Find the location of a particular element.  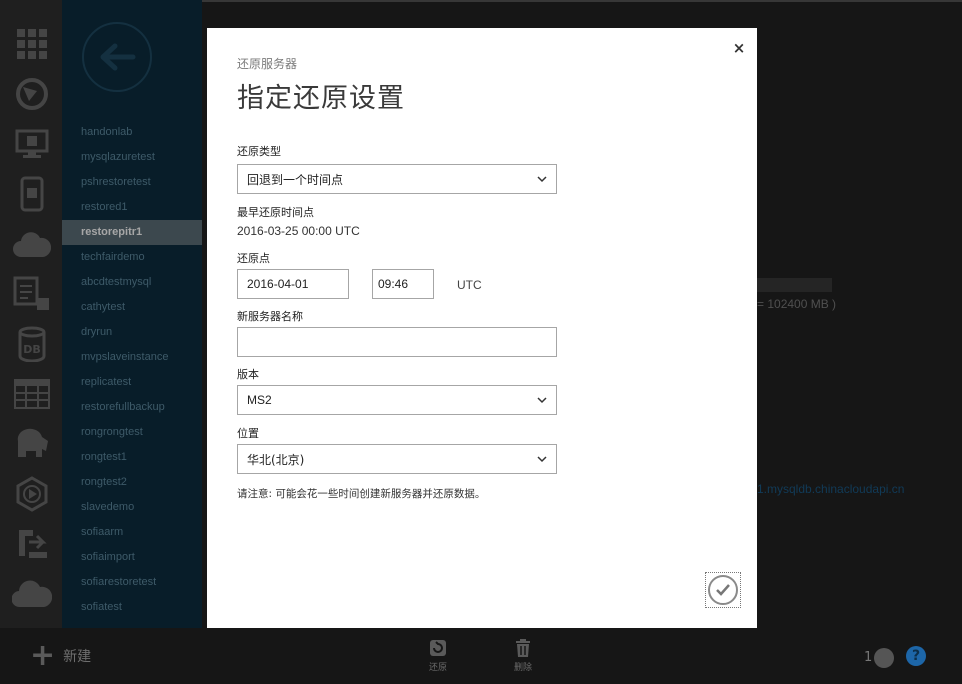

earliest-restore-label: 最早还原时间点 is located at coordinates (275, 212).